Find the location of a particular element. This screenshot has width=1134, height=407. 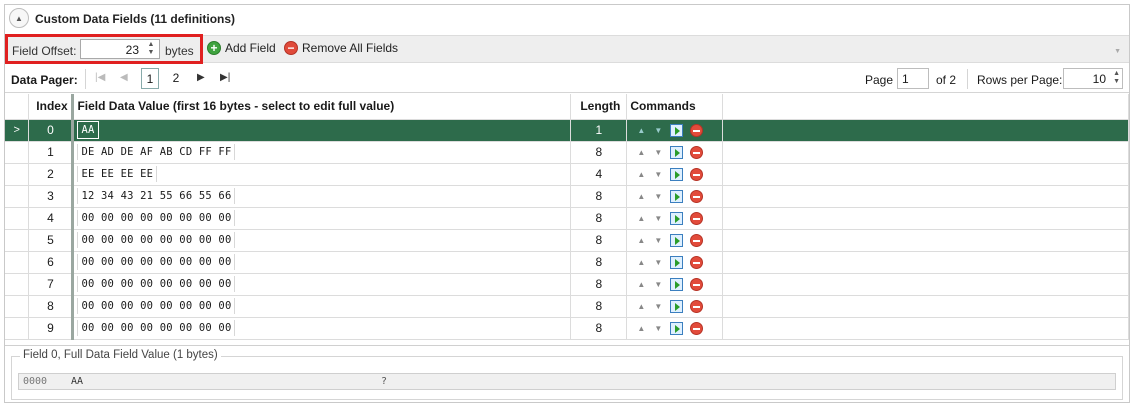

hex-viewer: 0000 AA ? is located at coordinates (567, 381).